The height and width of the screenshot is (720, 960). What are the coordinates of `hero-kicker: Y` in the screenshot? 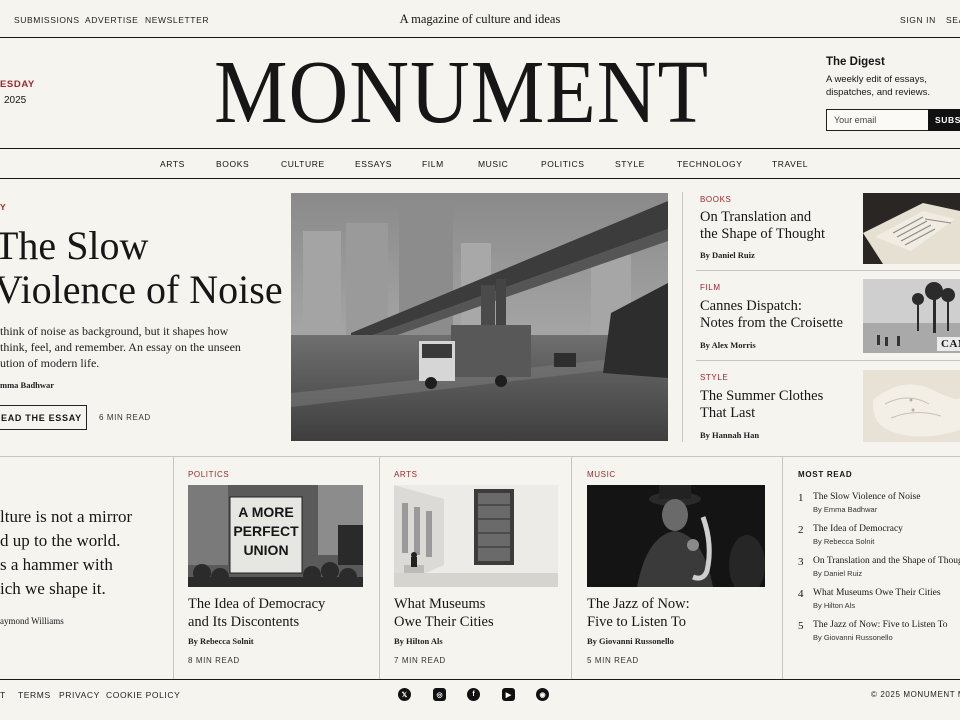 It's located at (3, 207).